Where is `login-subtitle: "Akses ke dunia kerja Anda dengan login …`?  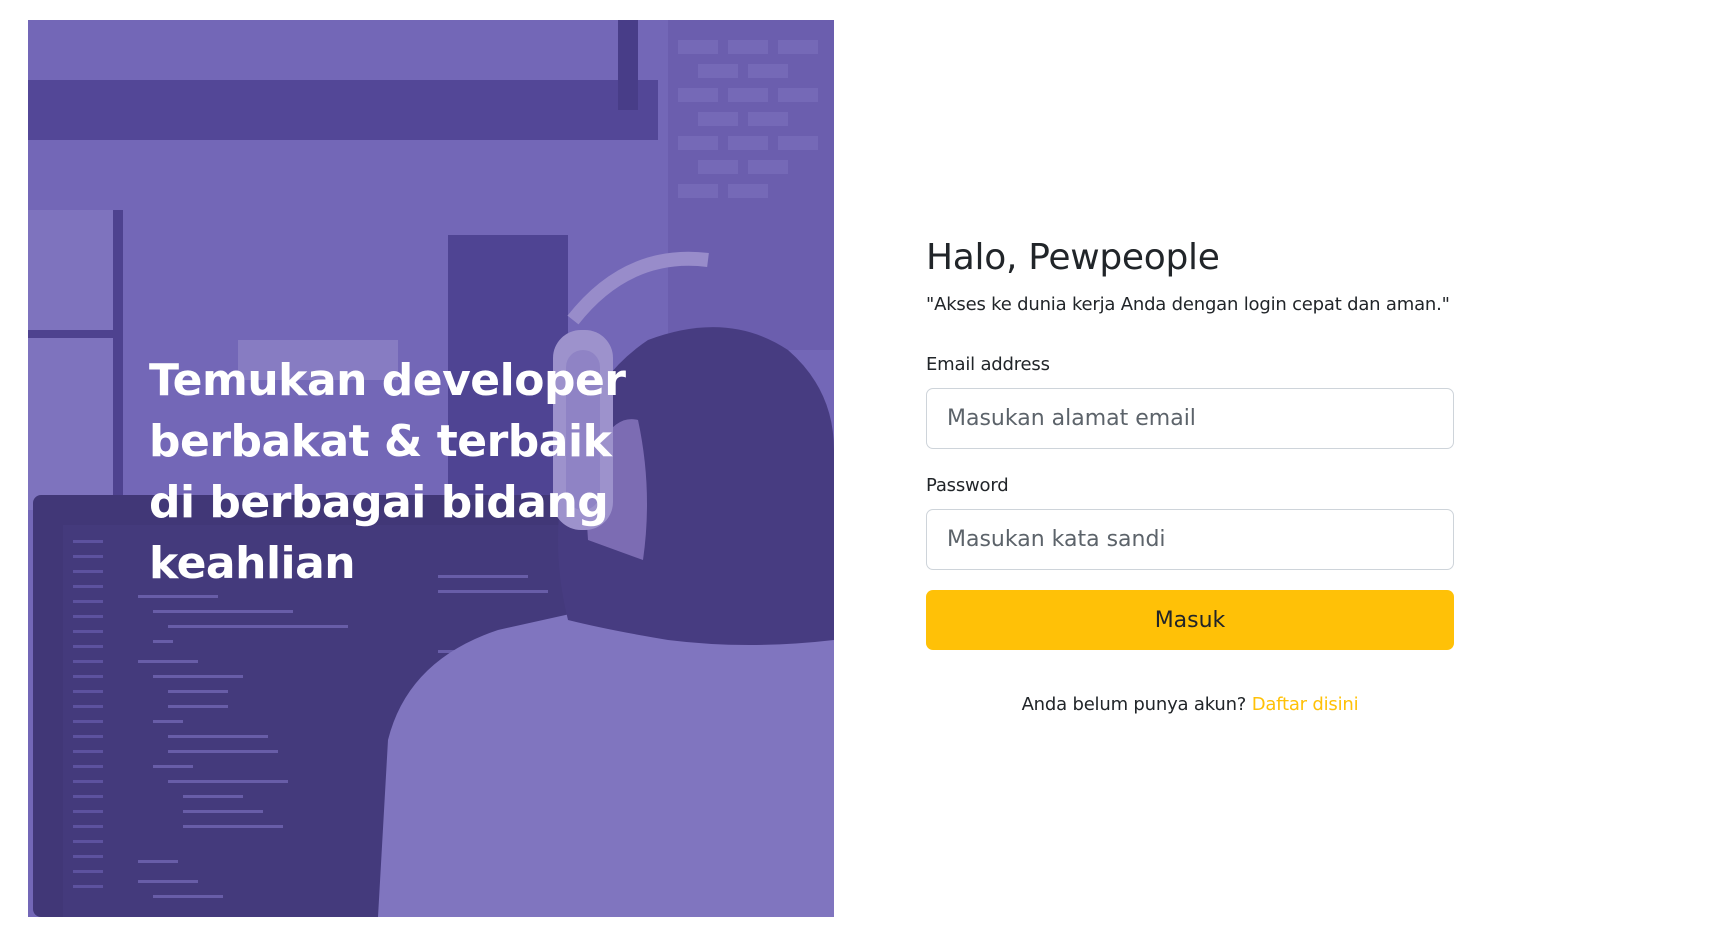
login-subtitle: "Akses ke dunia kerja Anda dengan login … is located at coordinates (1188, 304).